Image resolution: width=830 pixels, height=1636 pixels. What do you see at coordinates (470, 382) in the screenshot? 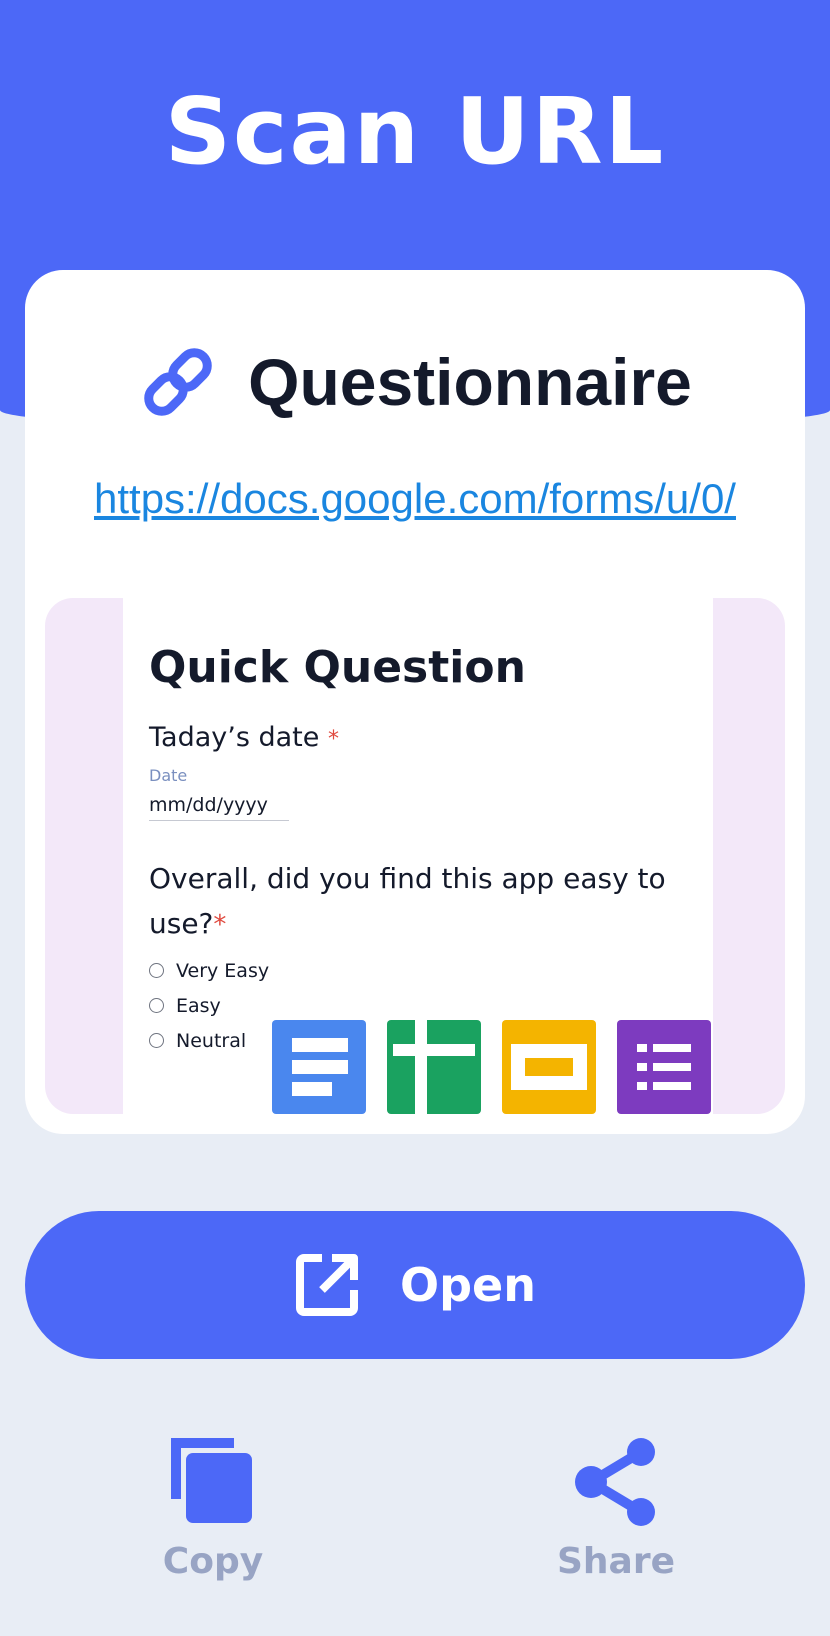
I see `result-type-label: Questionnaire` at bounding box center [470, 382].